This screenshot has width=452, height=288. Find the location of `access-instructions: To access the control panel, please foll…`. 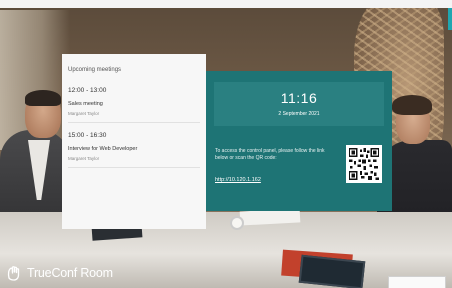

access-instructions: To access the control panel, please foll… is located at coordinates (270, 154).